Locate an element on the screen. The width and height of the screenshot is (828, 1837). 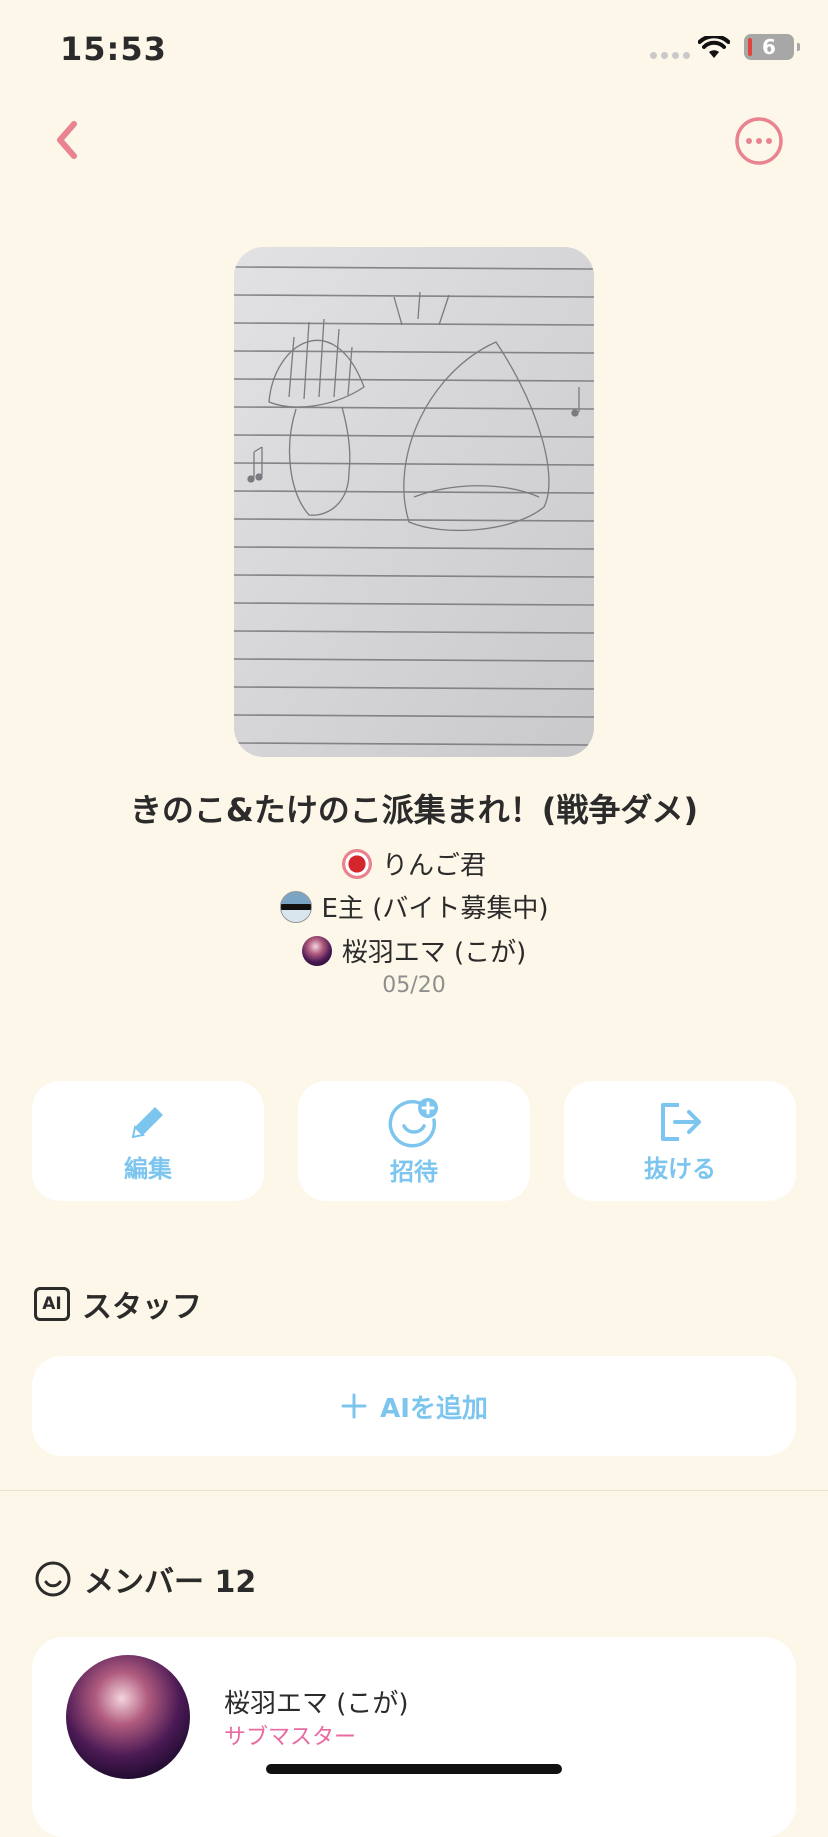
member-preview-1: りんご君 is located at coordinates (414, 863).